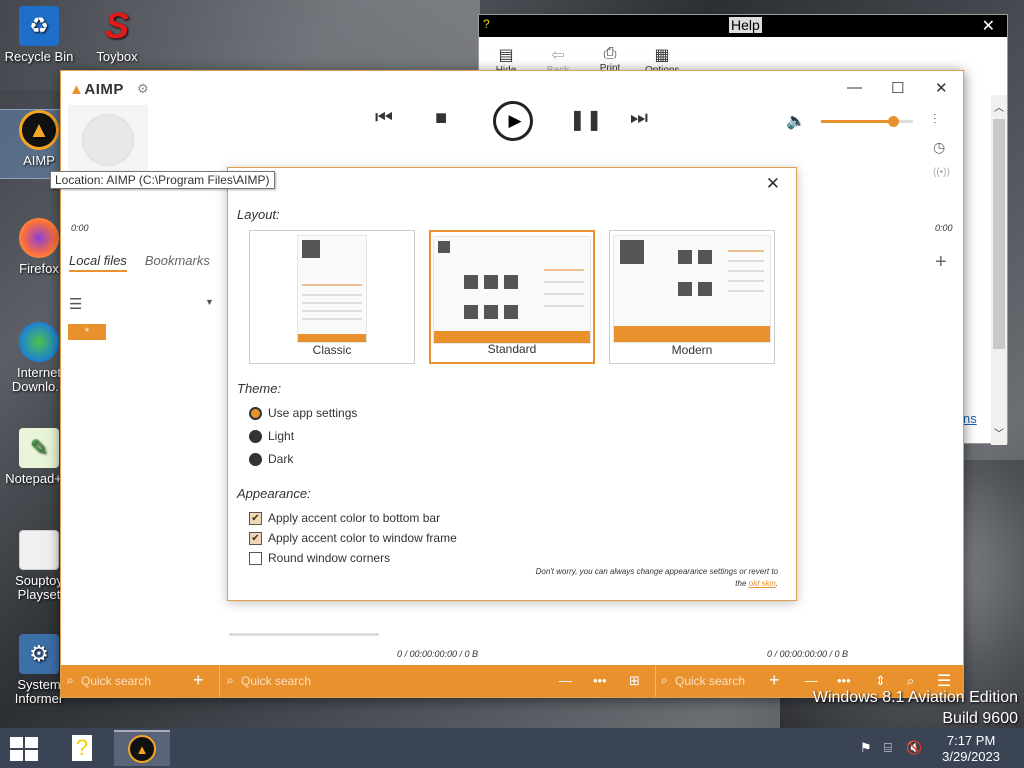 The height and width of the screenshot is (768, 1024). What do you see at coordinates (75, 304) in the screenshot?
I see `menu-icon: ☰` at bounding box center [75, 304].